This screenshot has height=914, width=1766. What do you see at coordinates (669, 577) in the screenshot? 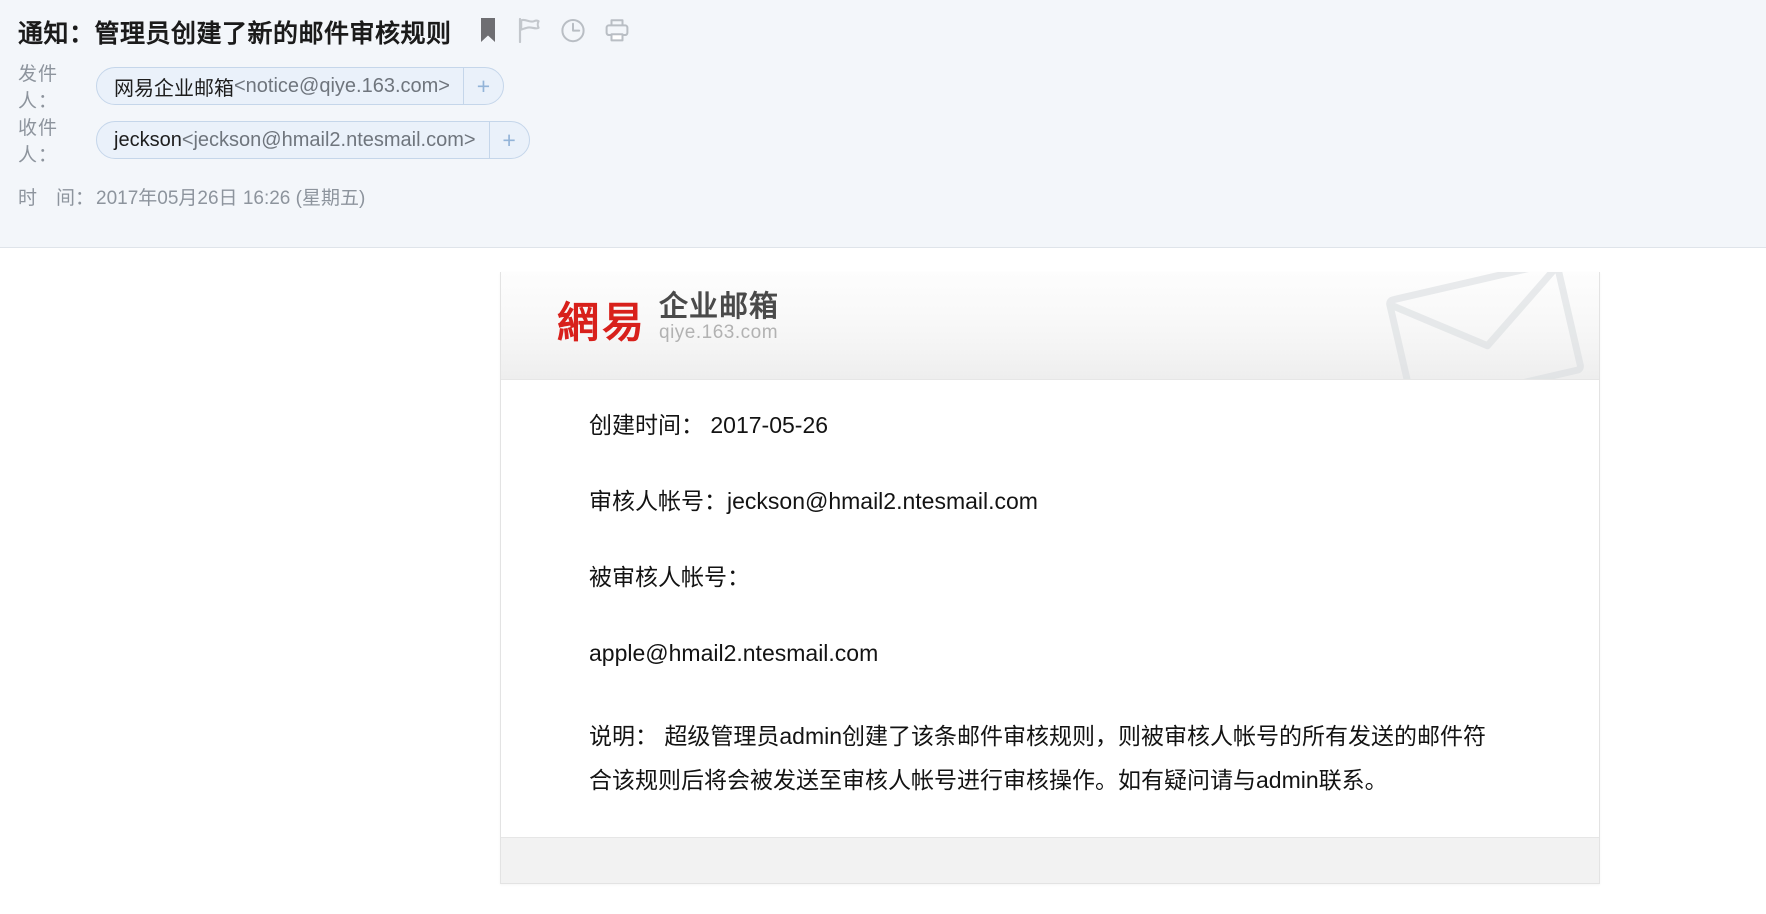
I see `reviewed-account-label-line: 被审核人帐号：` at bounding box center [669, 577].